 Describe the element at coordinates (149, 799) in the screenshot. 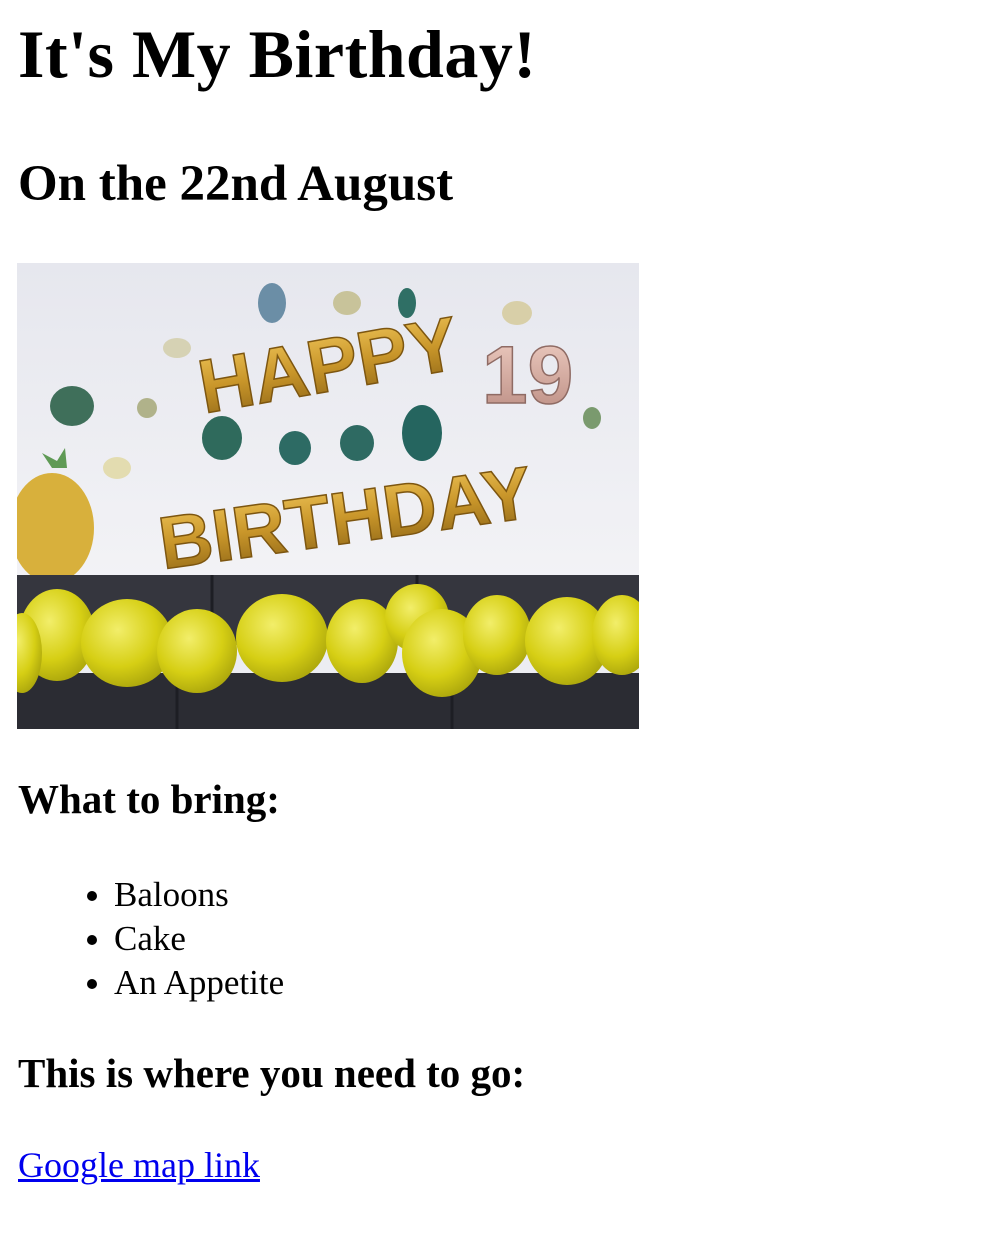

I see `what-to-bring-heading: What to bring:` at that location.